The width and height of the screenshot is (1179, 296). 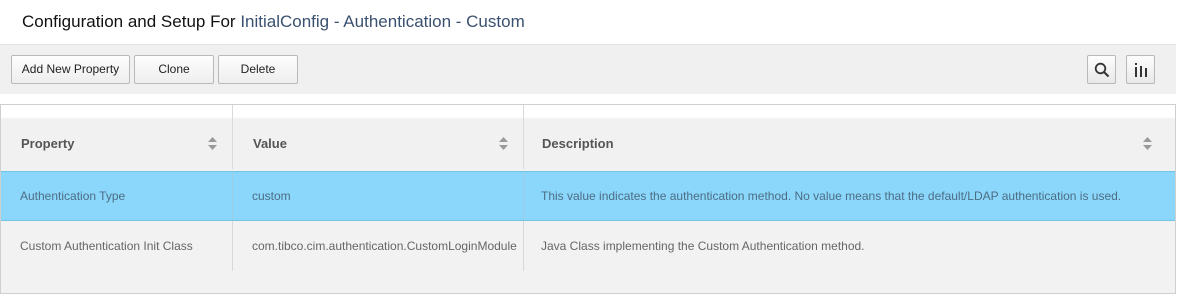 I want to click on columns-button, so click(x=1140, y=69).